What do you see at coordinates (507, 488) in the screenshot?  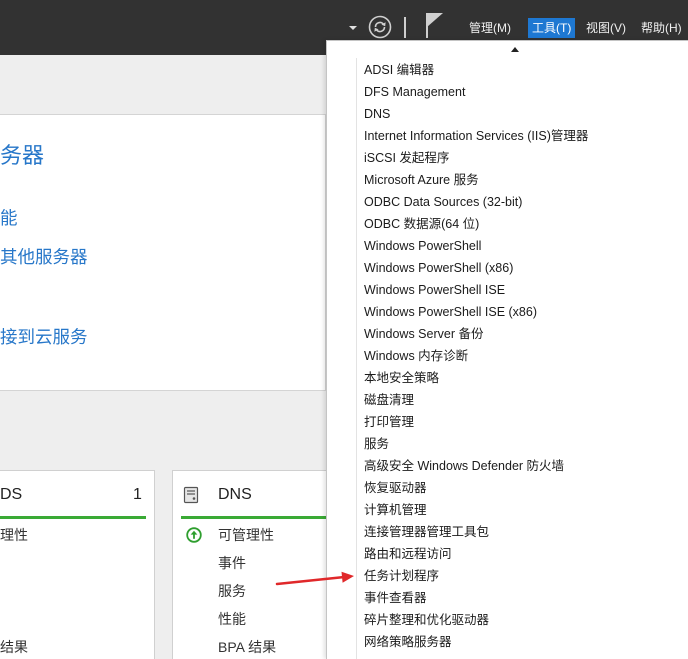 I see `menu-item-recovery-drive: 恢复驱动器` at bounding box center [507, 488].